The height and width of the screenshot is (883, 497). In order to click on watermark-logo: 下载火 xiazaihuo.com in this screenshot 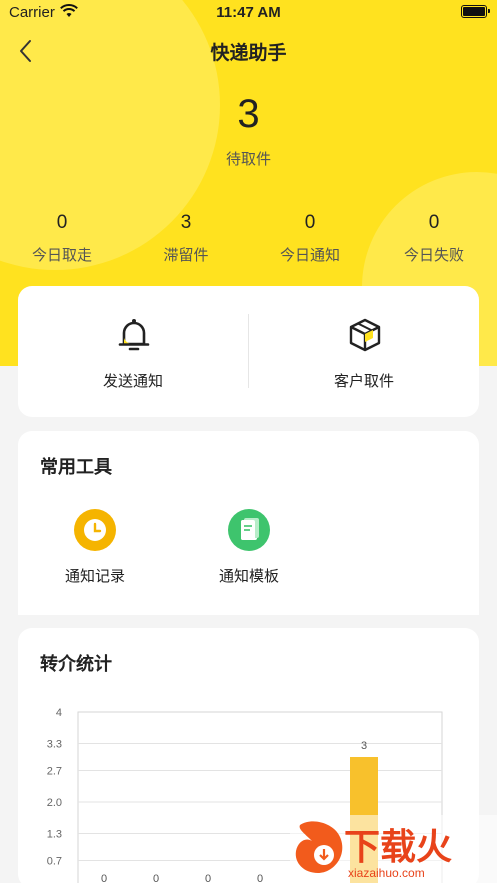, I will do `click(393, 849)`.